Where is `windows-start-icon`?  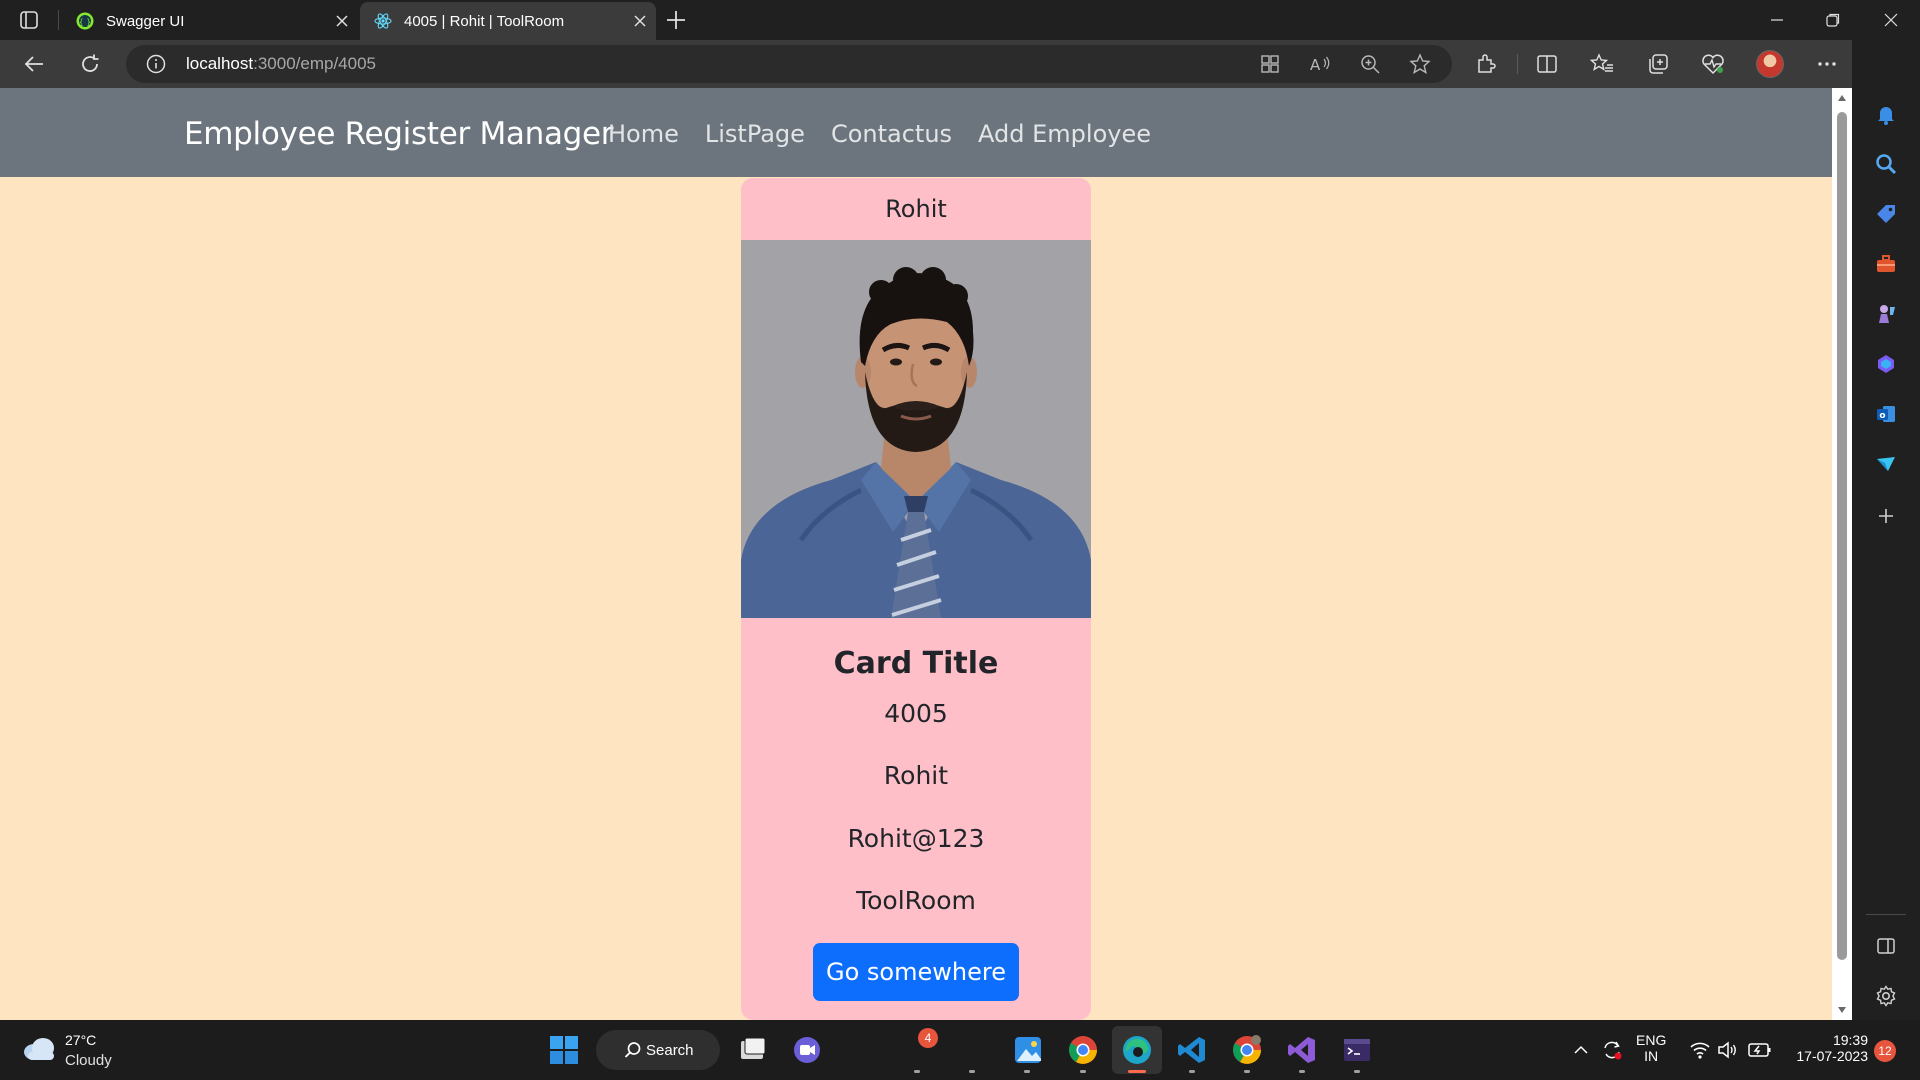
windows-start-icon is located at coordinates (564, 1050).